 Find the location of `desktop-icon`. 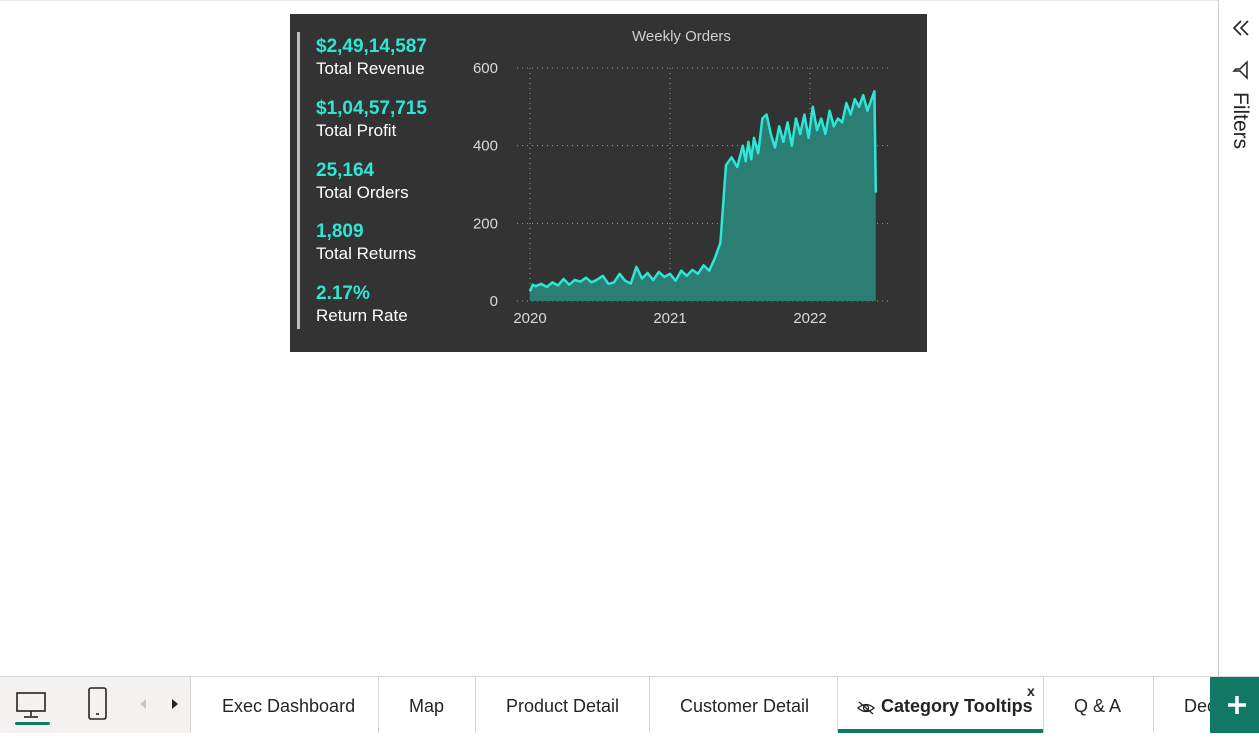

desktop-icon is located at coordinates (31, 705).